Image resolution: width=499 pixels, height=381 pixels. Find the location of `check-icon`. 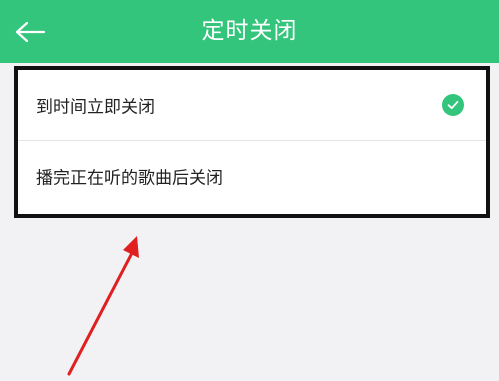

check-icon is located at coordinates (453, 105).